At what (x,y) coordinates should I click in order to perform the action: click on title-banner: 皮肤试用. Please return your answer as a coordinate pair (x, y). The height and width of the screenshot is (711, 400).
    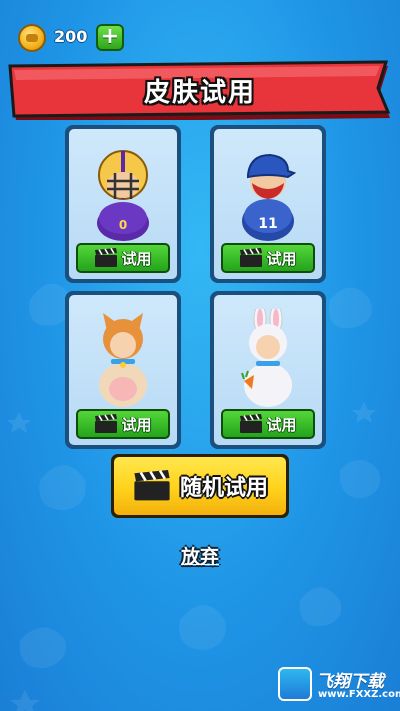
    Looking at the image, I should click on (200, 90).